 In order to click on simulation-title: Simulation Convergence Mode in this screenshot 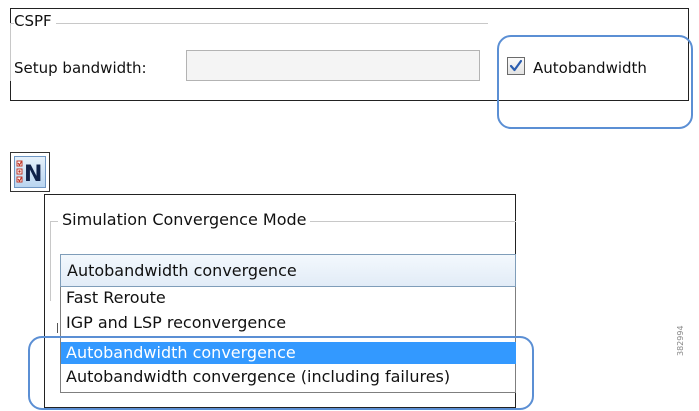, I will do `click(184, 219)`.